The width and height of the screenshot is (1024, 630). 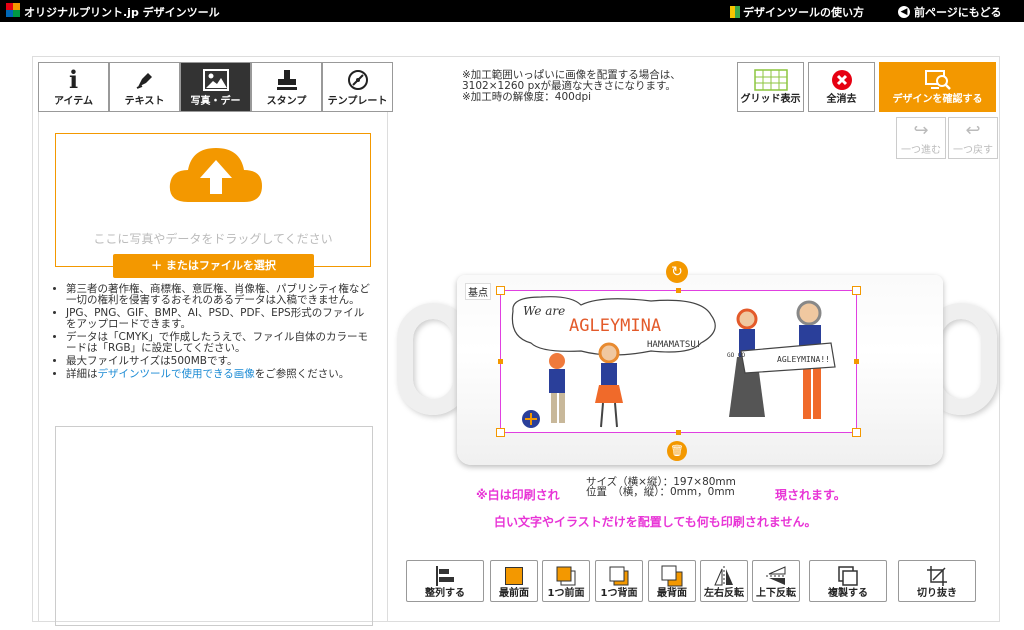 What do you see at coordinates (144, 80) in the screenshot?
I see `pen-icon` at bounding box center [144, 80].